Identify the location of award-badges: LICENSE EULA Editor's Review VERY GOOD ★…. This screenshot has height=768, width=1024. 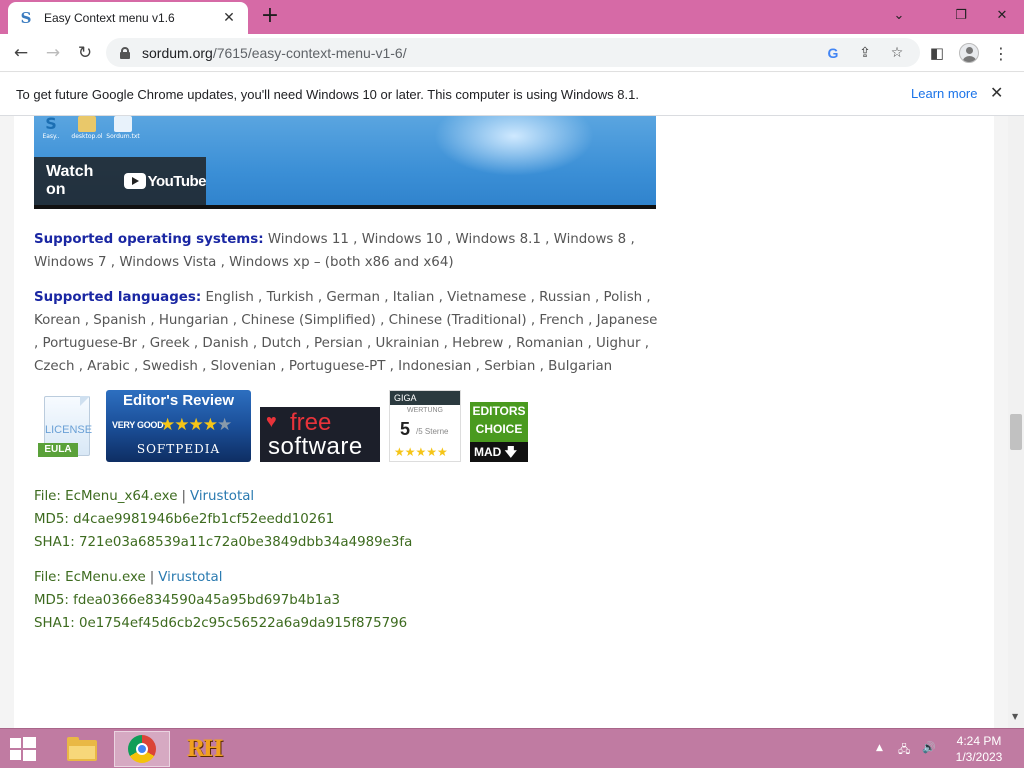
(284, 427).